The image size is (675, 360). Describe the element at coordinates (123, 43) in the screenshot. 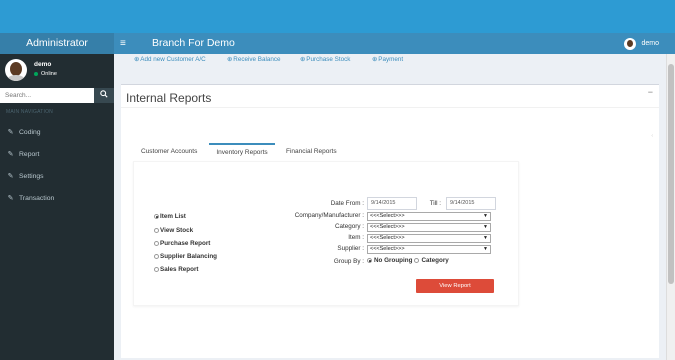

I see `hamburger-icon: ≡` at that location.